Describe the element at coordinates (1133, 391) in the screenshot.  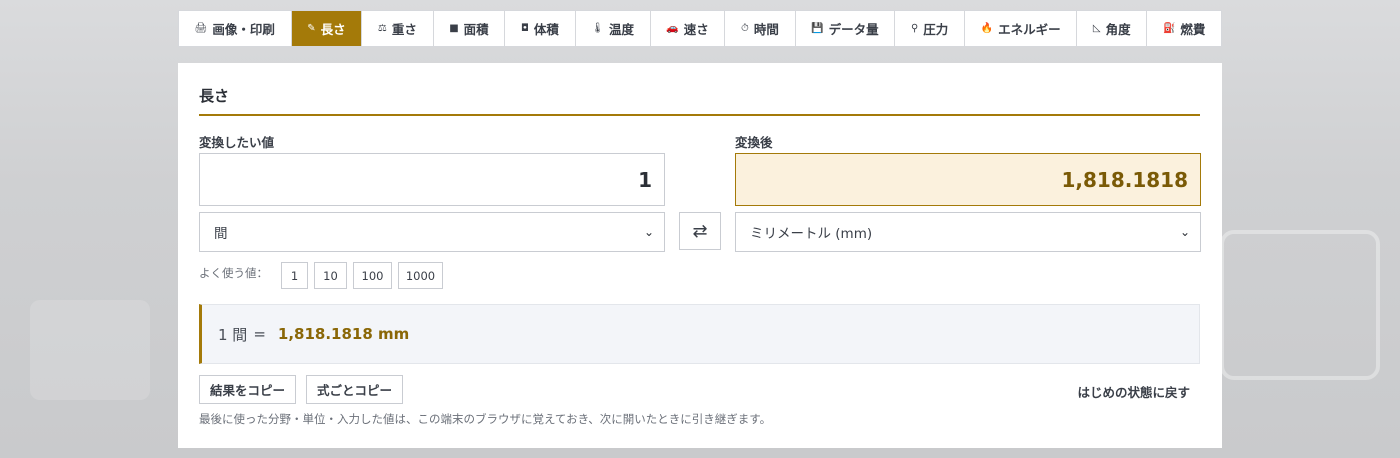
I see `reset-link: はじめの状態に戻す` at that location.